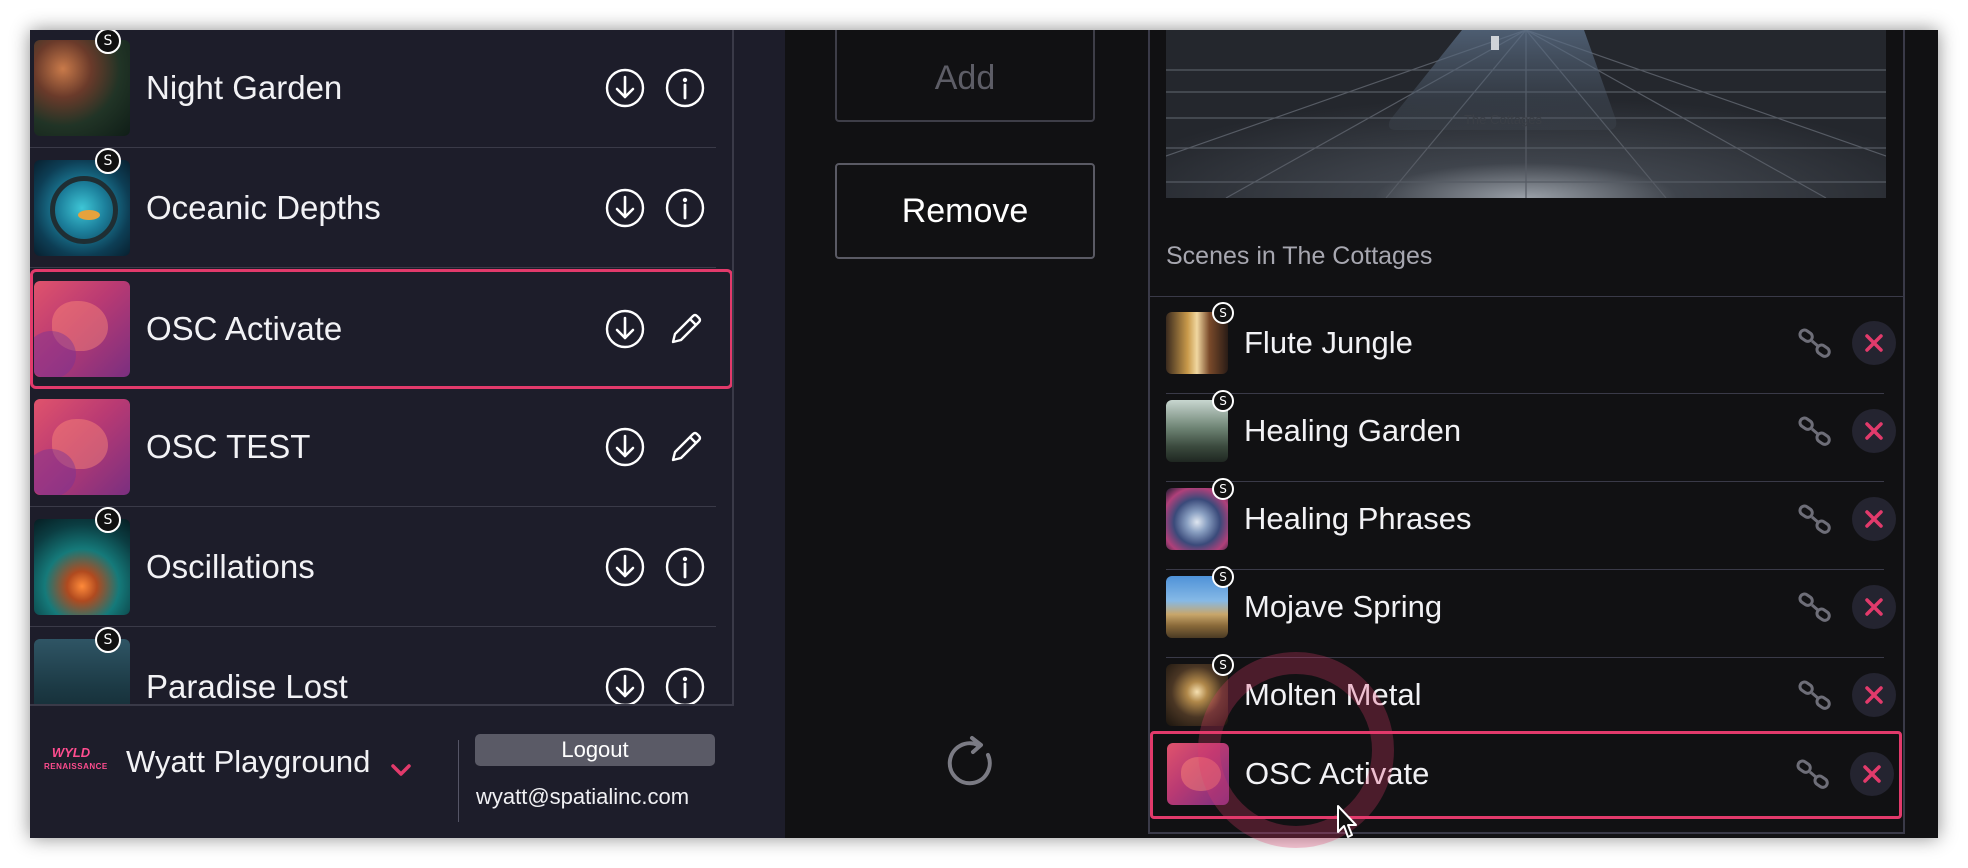  I want to click on list-item: S Healing Phrases, so click(1531, 524).